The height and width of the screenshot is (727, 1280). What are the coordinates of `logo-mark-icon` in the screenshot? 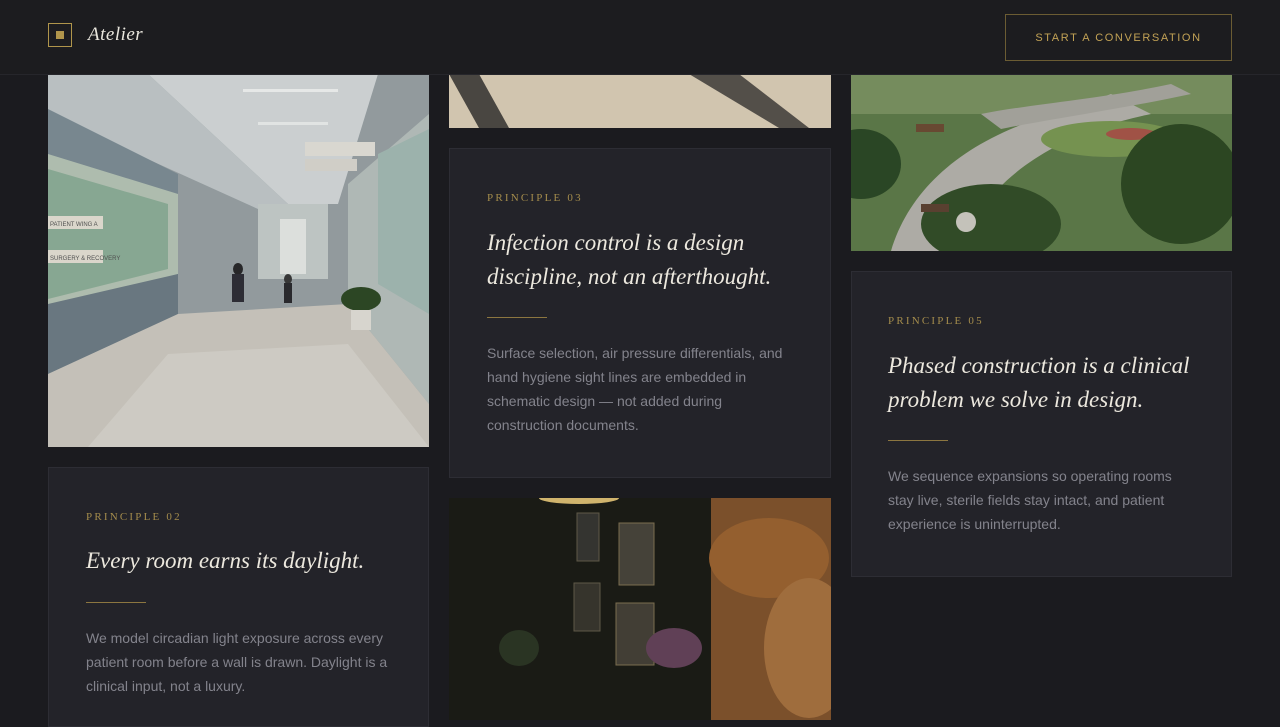 It's located at (60, 35).